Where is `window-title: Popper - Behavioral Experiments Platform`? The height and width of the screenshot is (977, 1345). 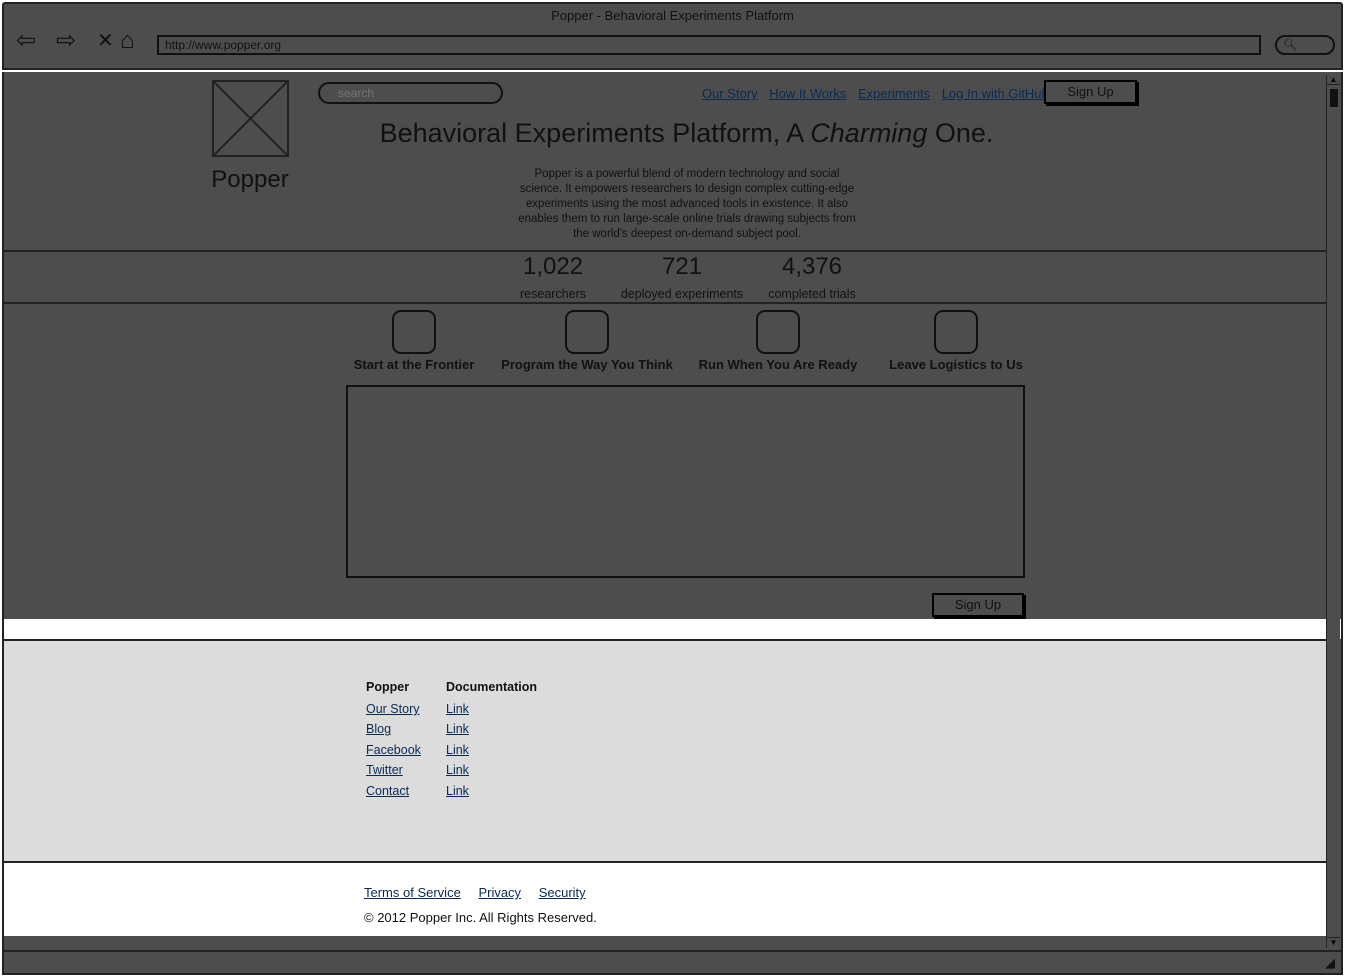
window-title: Popper - Behavioral Experiments Platform is located at coordinates (672, 15).